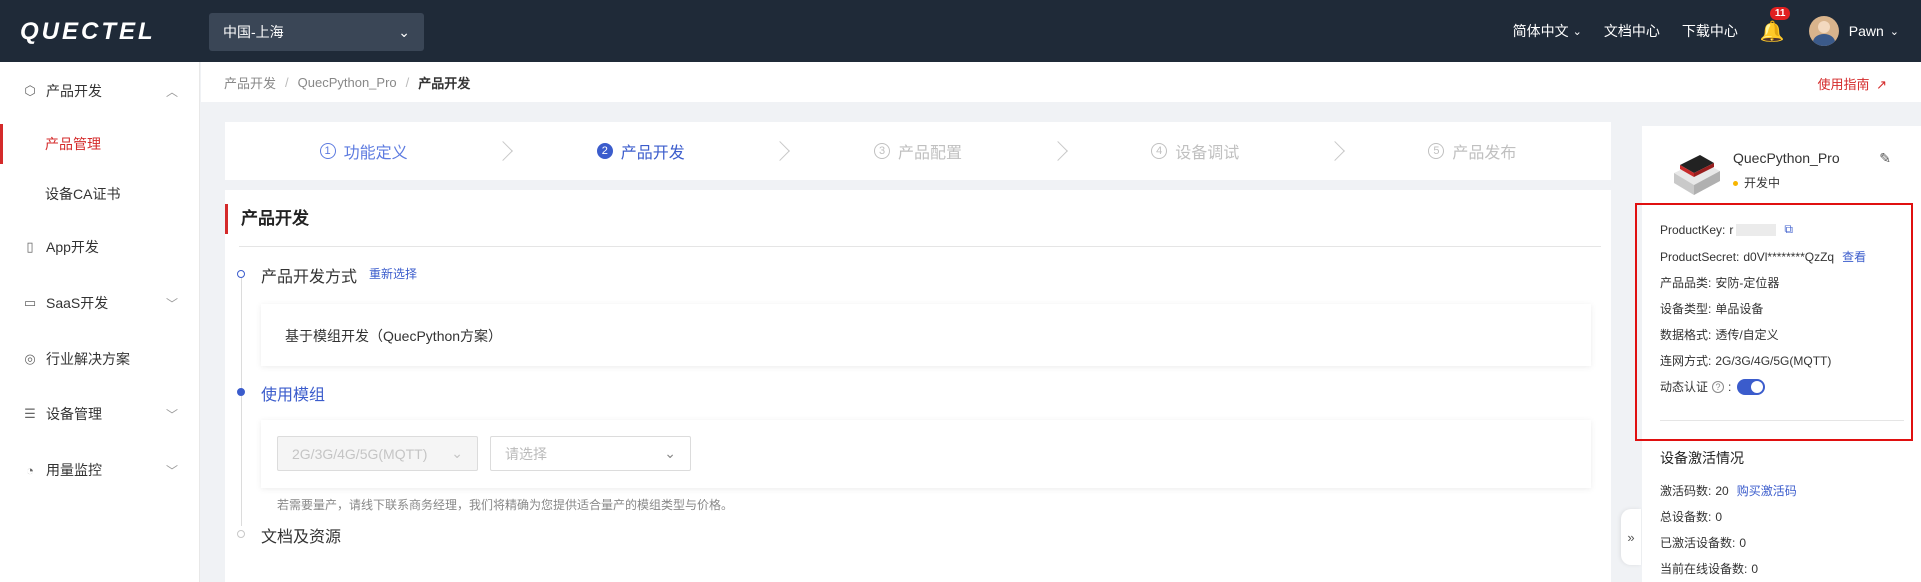 This screenshot has width=1921, height=582. Describe the element at coordinates (77, 303) in the screenshot. I see `sidebar-item-label: SaaS开发` at that location.